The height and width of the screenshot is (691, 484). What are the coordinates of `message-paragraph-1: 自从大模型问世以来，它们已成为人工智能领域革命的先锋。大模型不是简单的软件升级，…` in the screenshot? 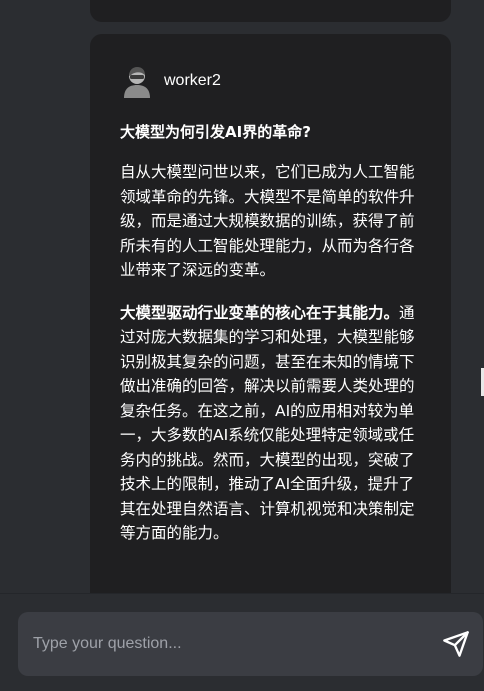 It's located at (267, 221).